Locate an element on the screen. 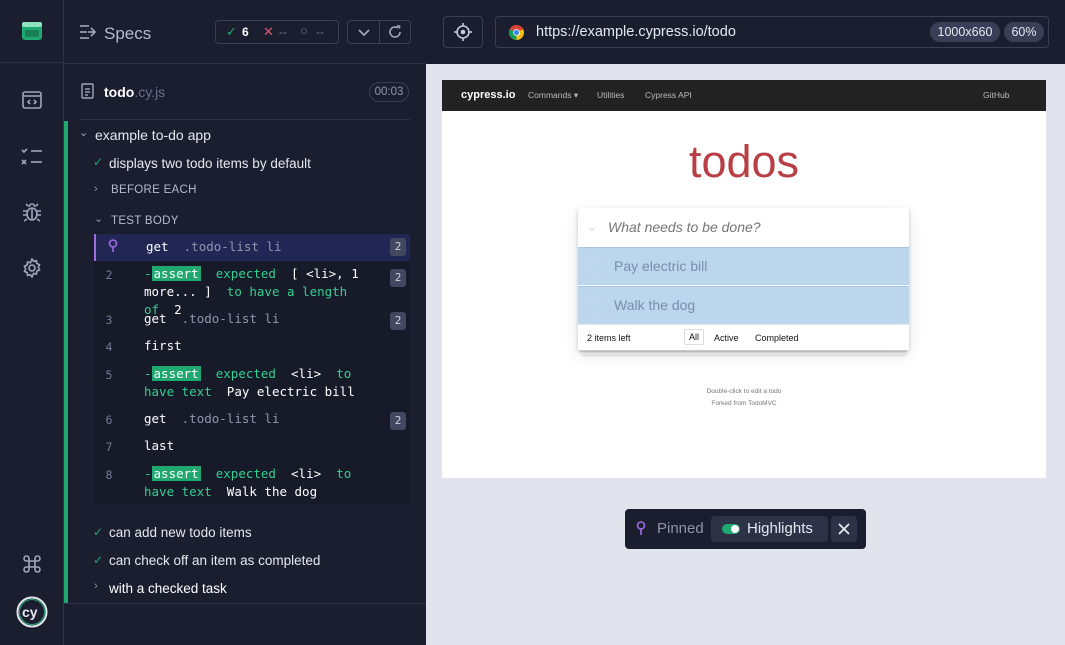 Image resolution: width=1065 pixels, height=645 pixels. unpin-button is located at coordinates (844, 529).